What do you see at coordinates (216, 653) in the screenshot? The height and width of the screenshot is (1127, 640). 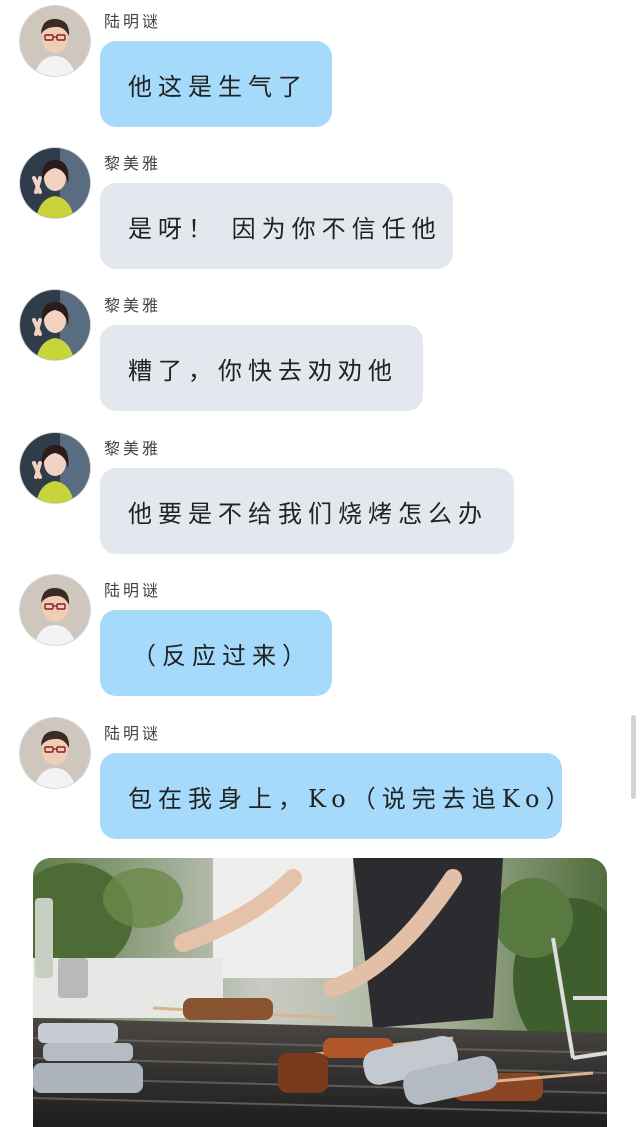 I see `message-bubble: （反应过来）` at bounding box center [216, 653].